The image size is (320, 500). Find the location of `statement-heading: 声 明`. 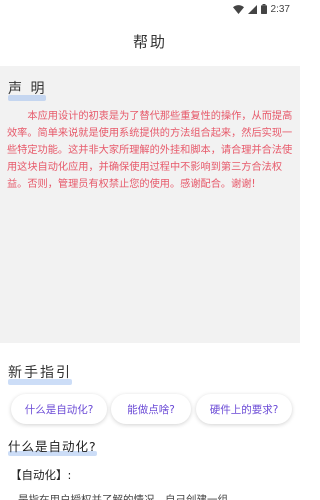

statement-heading: 声 明 is located at coordinates (27, 89).